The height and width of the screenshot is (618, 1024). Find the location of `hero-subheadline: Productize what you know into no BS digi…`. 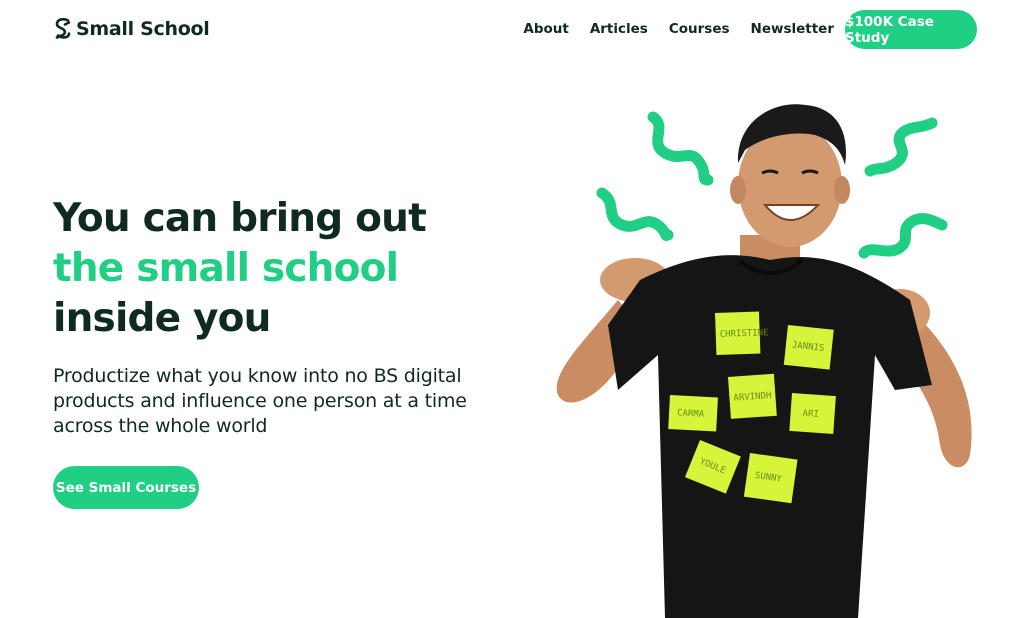

hero-subheadline: Productize what you know into no BS digi… is located at coordinates (260, 401).